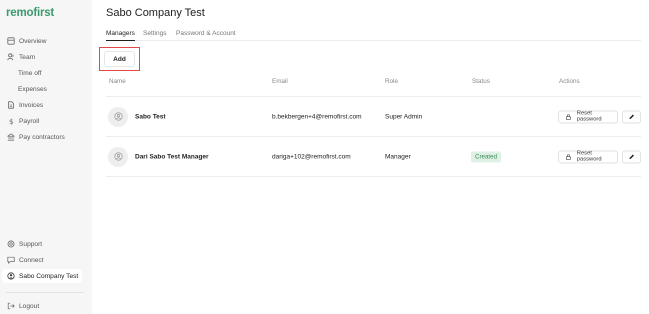 The width and height of the screenshot is (649, 314). I want to click on sidebar-item-expenses: Expenses, so click(42, 89).